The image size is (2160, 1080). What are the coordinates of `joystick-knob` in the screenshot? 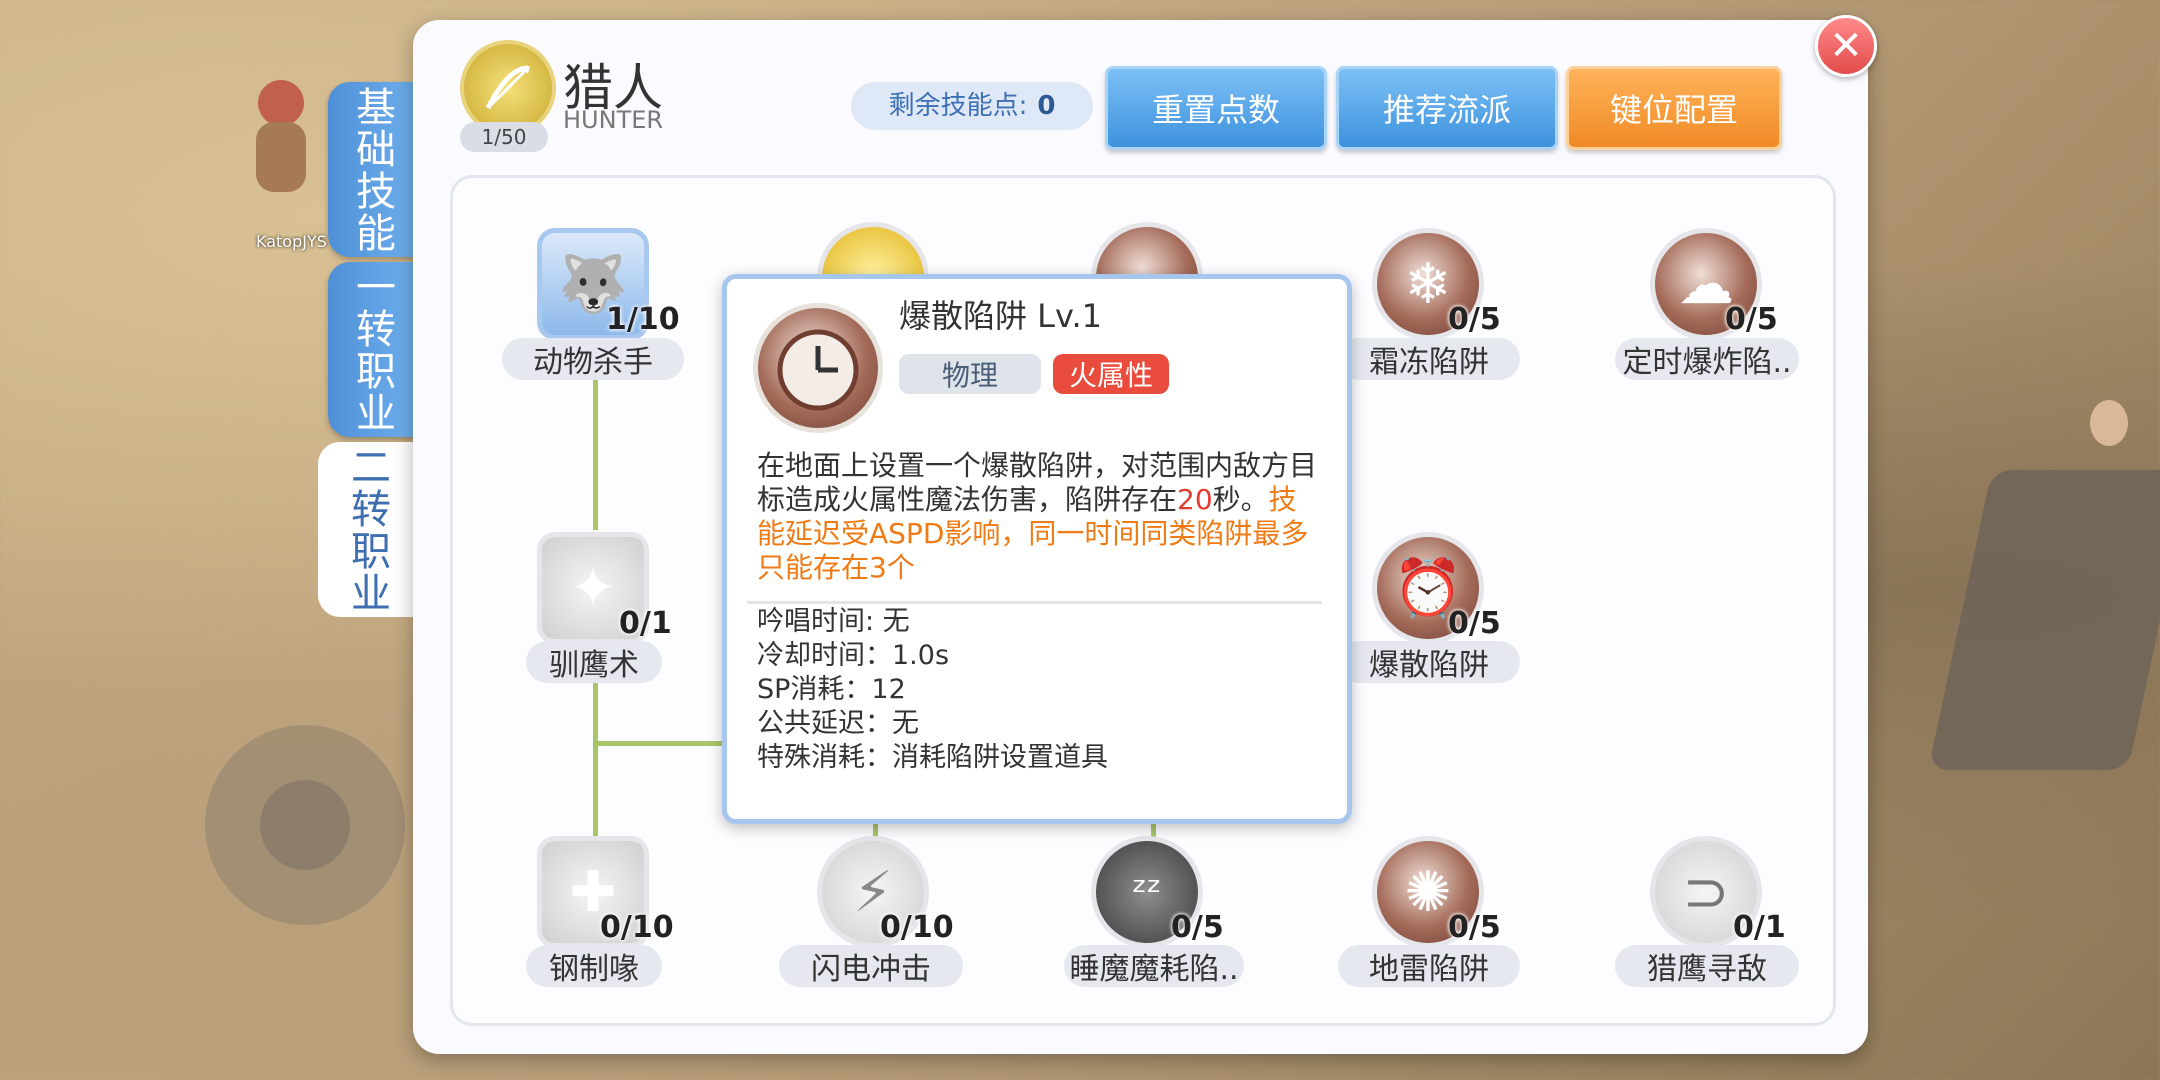 It's located at (305, 825).